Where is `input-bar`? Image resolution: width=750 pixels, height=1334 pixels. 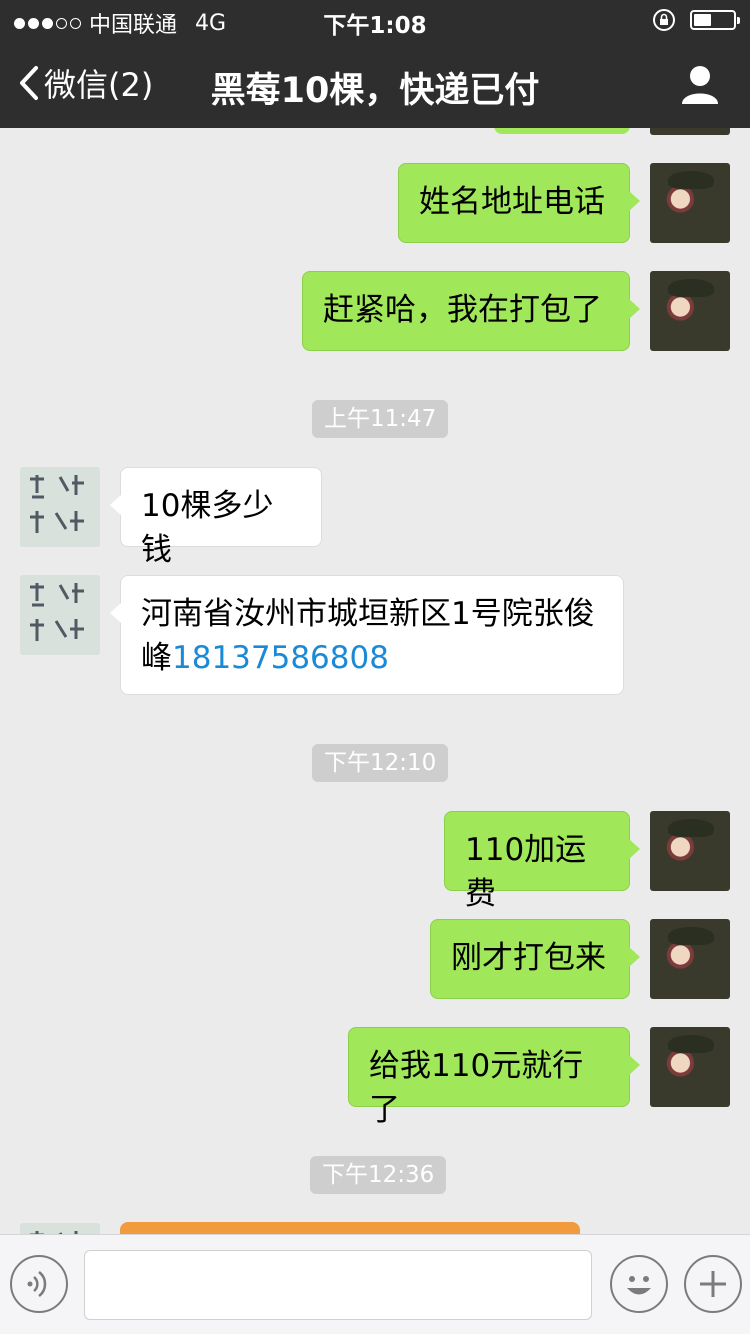 input-bar is located at coordinates (375, 1284).